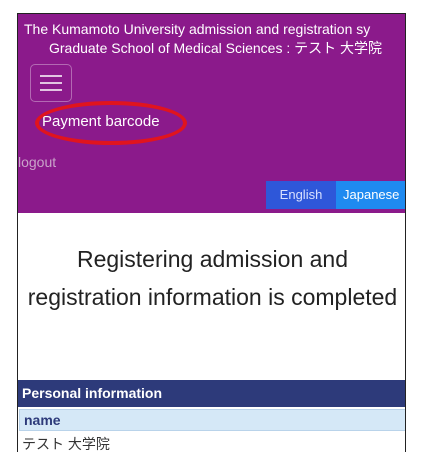 The width and height of the screenshot is (422, 452). I want to click on language-switcher: English Japanese, so click(335, 195).